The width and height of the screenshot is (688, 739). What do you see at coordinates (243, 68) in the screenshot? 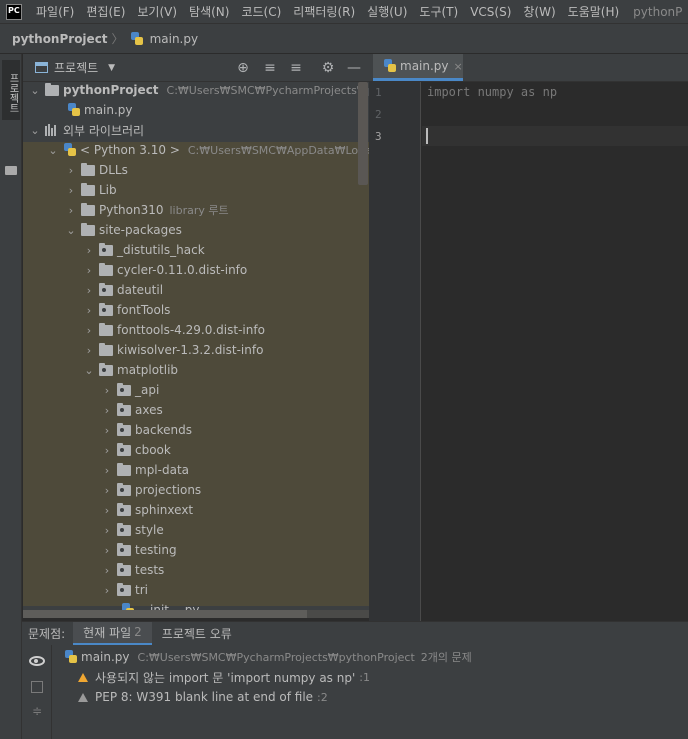
I see `locate-file-icon: ⊕` at bounding box center [243, 68].